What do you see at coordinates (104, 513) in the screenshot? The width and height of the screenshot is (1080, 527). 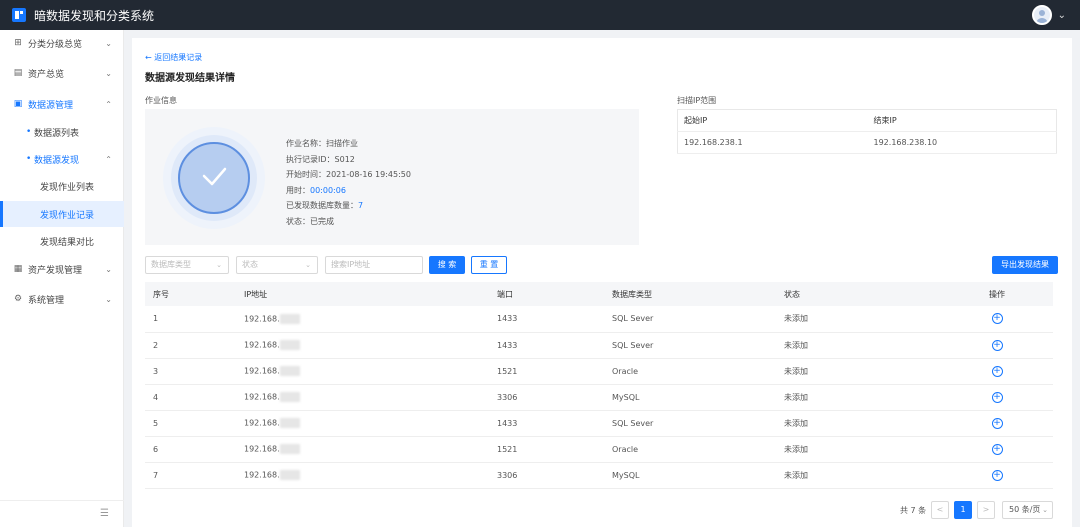 I see `collapse-sidebar-icon: ☰` at bounding box center [104, 513].